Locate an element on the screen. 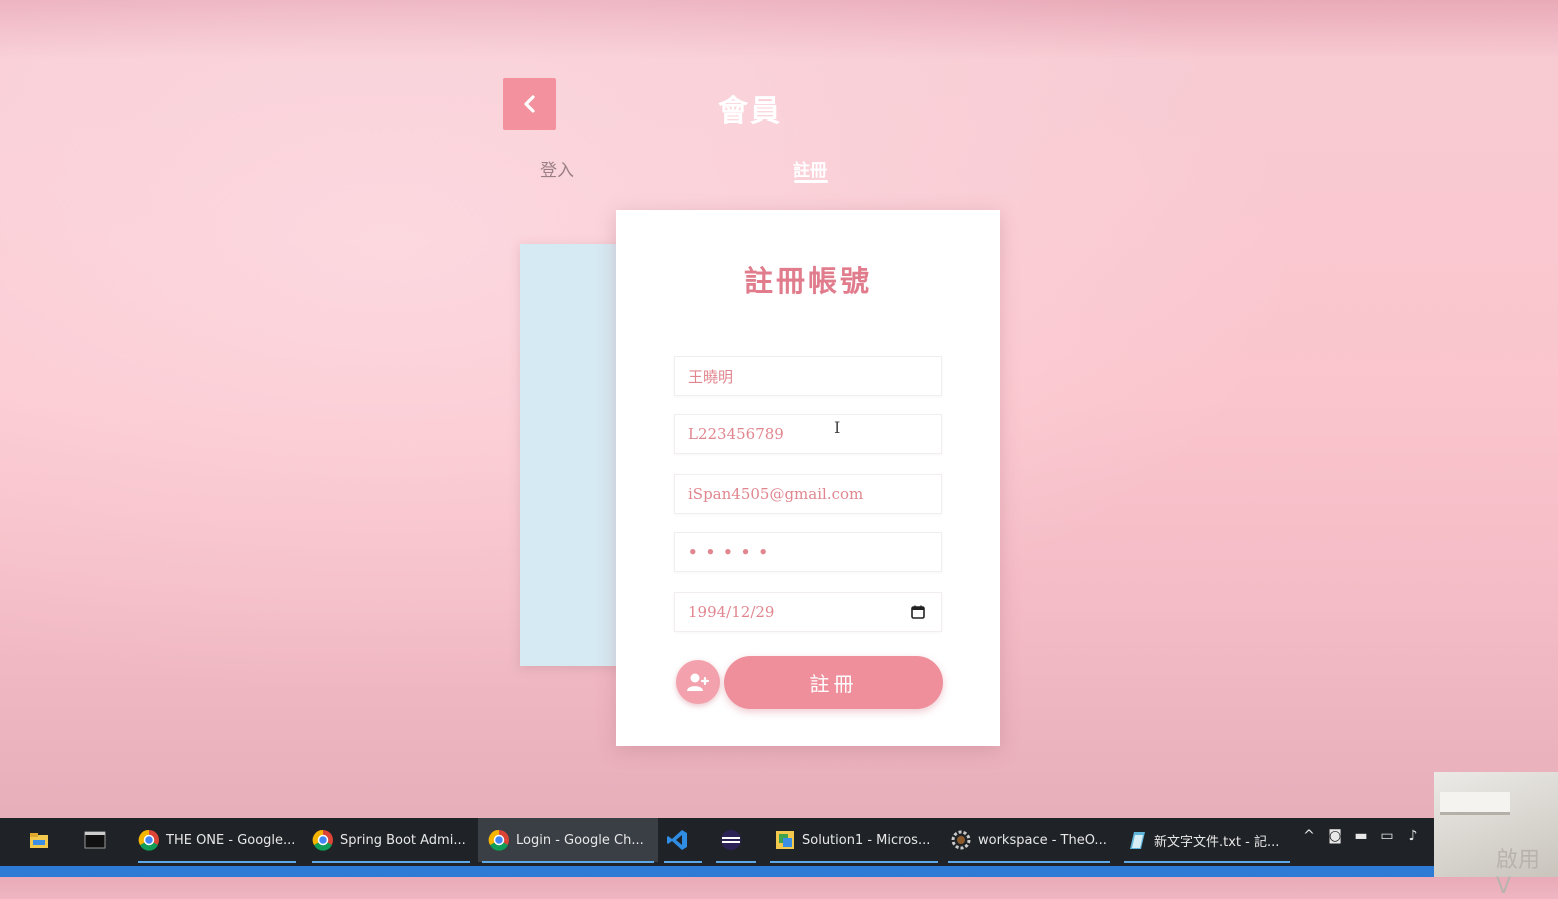  volume-icon: ♪ is located at coordinates (1413, 836).